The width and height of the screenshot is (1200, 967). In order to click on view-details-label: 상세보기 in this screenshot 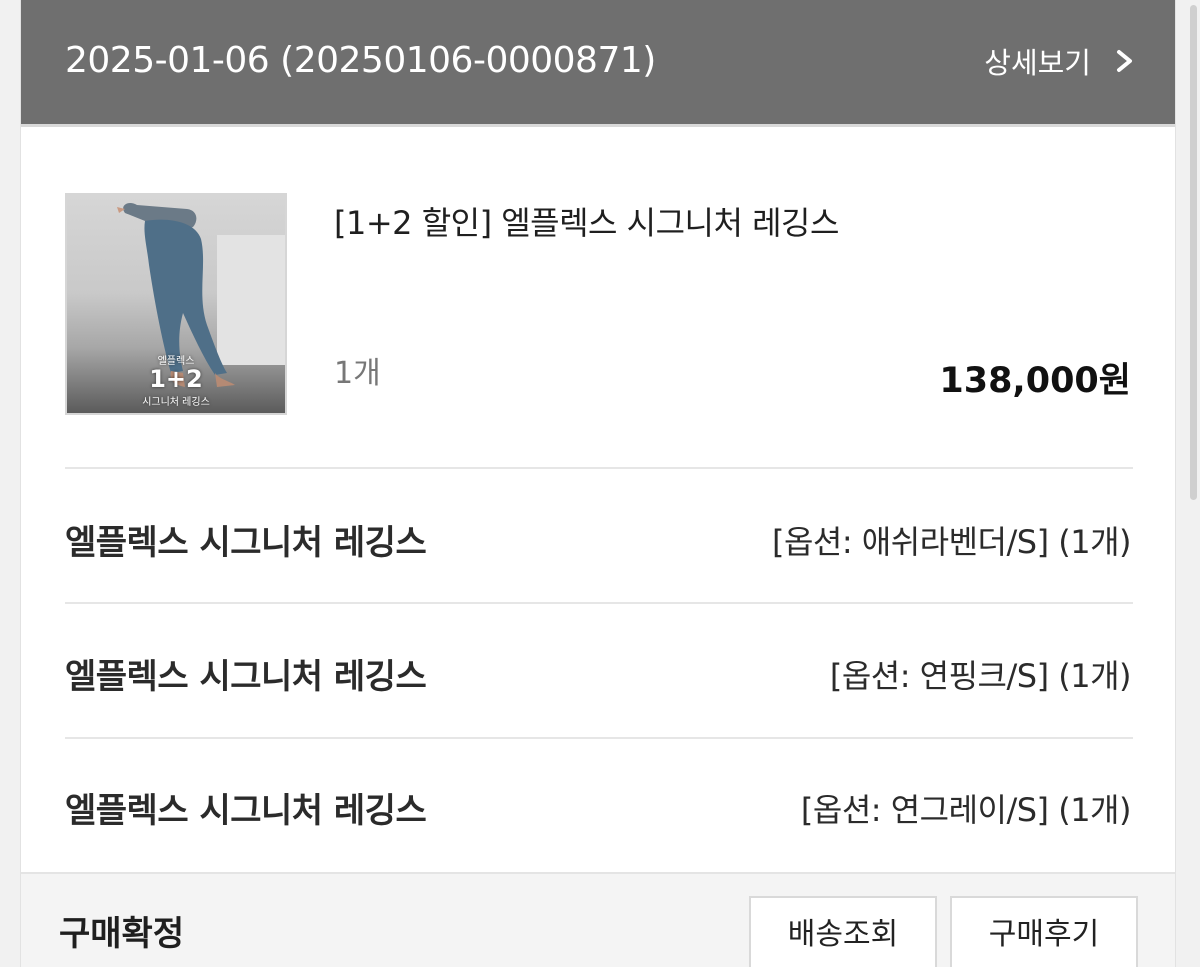, I will do `click(1037, 63)`.